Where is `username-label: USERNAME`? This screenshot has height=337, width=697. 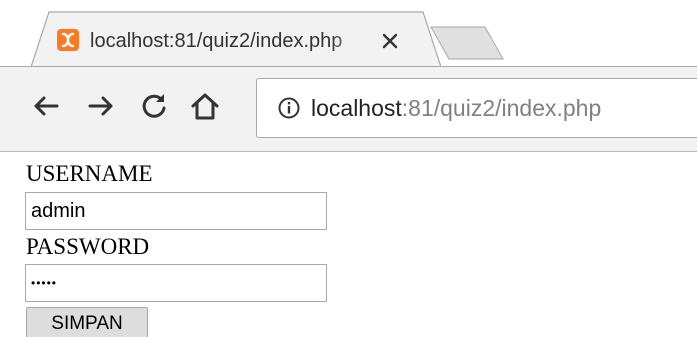
username-label: USERNAME is located at coordinates (89, 173).